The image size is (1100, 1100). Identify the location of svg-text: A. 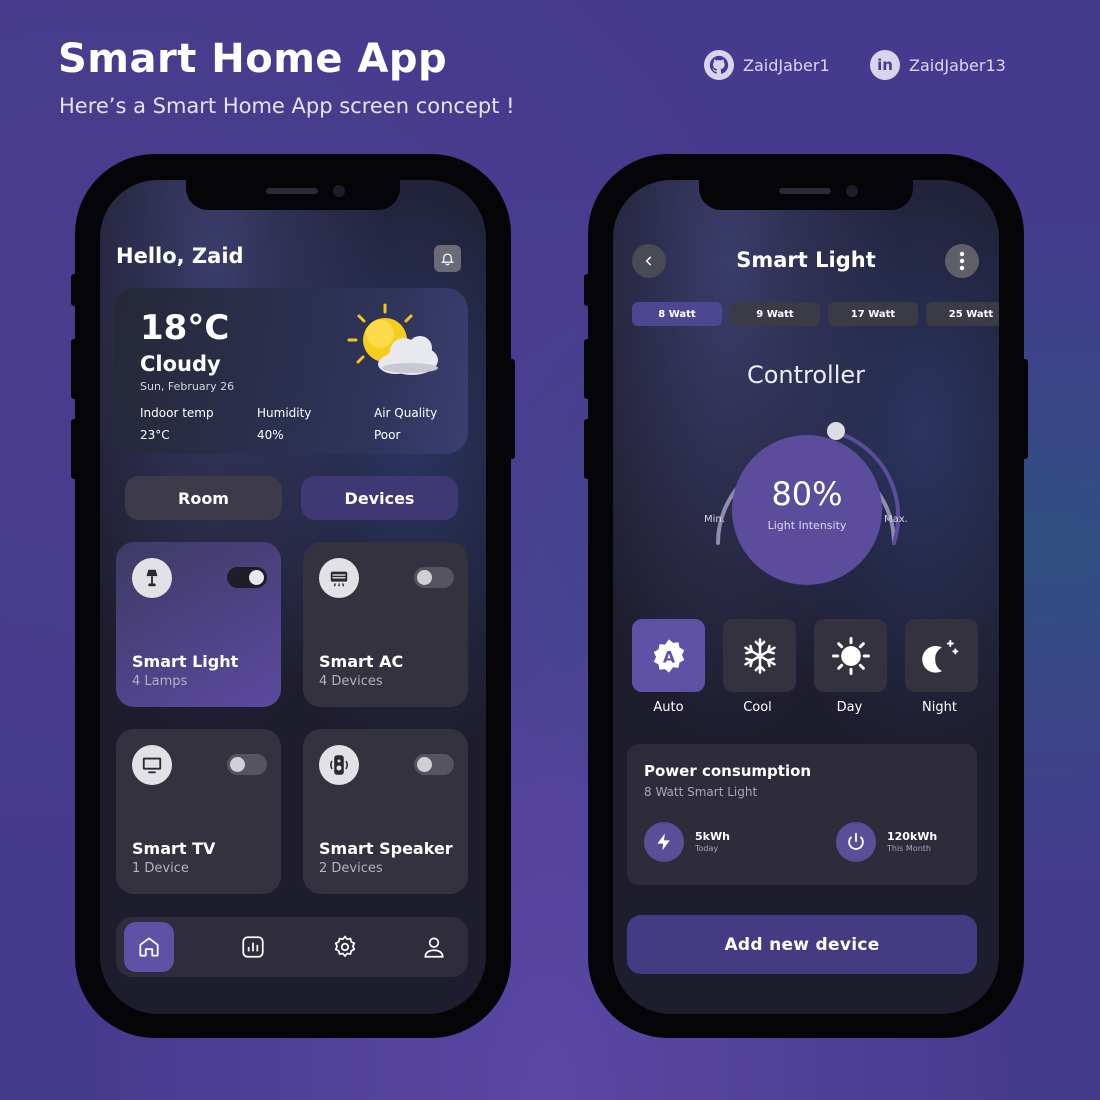
(668, 656).